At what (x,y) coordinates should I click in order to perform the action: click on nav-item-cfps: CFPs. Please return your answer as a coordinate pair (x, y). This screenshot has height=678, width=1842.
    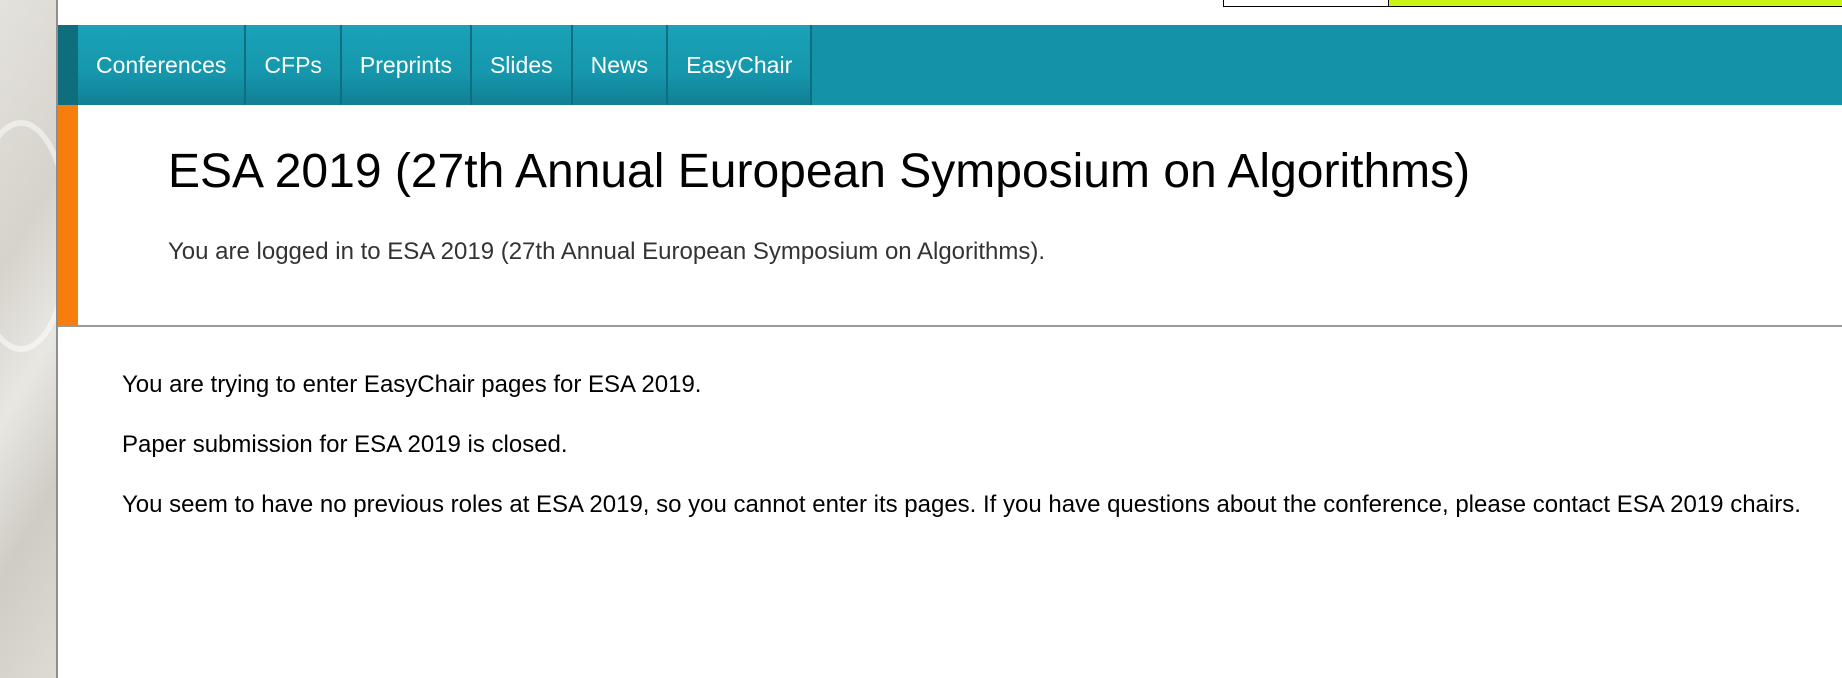
    Looking at the image, I should click on (294, 65).